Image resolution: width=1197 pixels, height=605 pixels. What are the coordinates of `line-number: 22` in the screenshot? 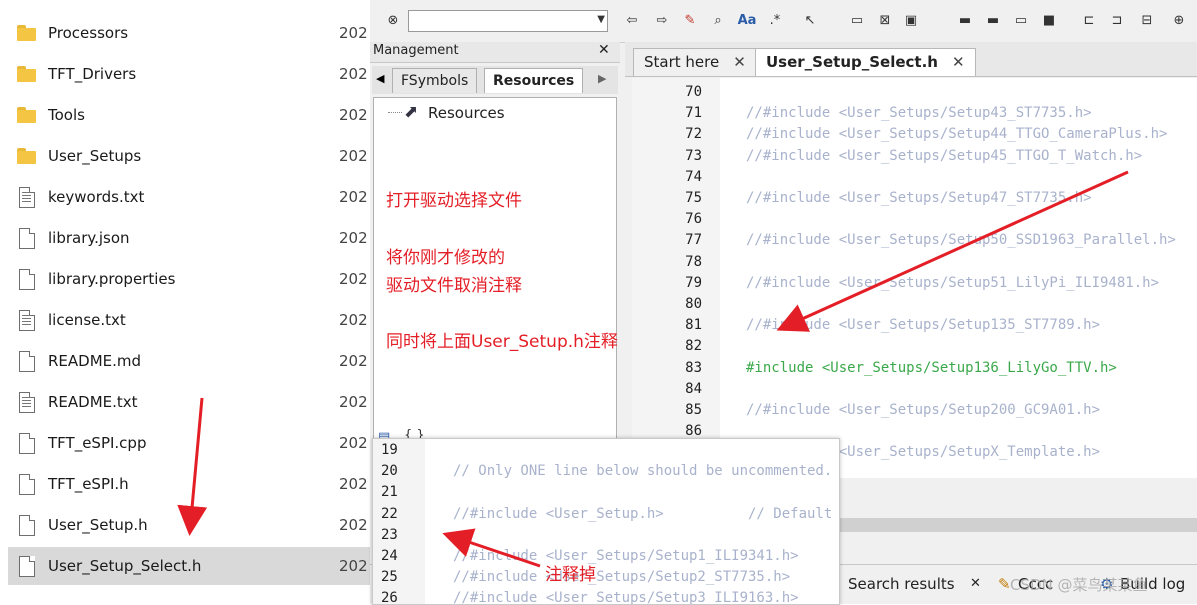 It's located at (389, 513).